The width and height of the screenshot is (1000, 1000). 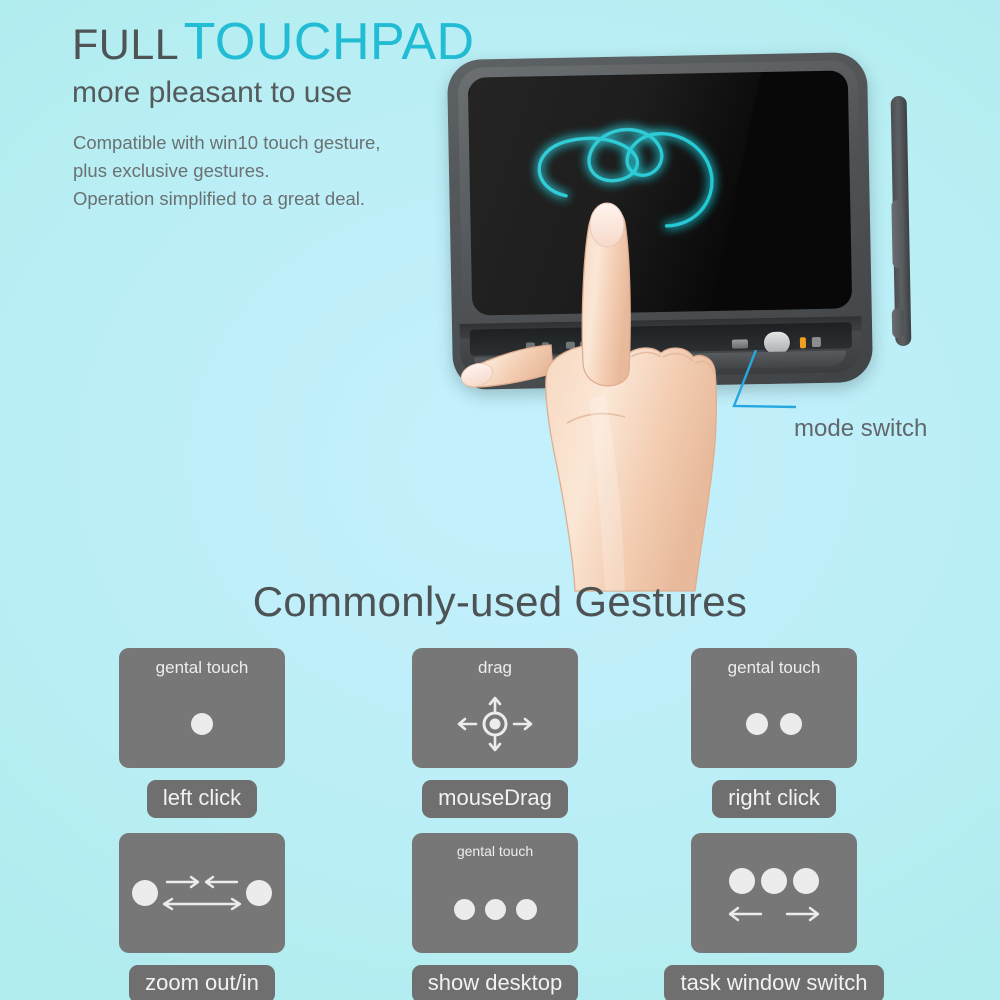 What do you see at coordinates (329, 42) in the screenshot?
I see `title-accent: TOUCHPAD` at bounding box center [329, 42].